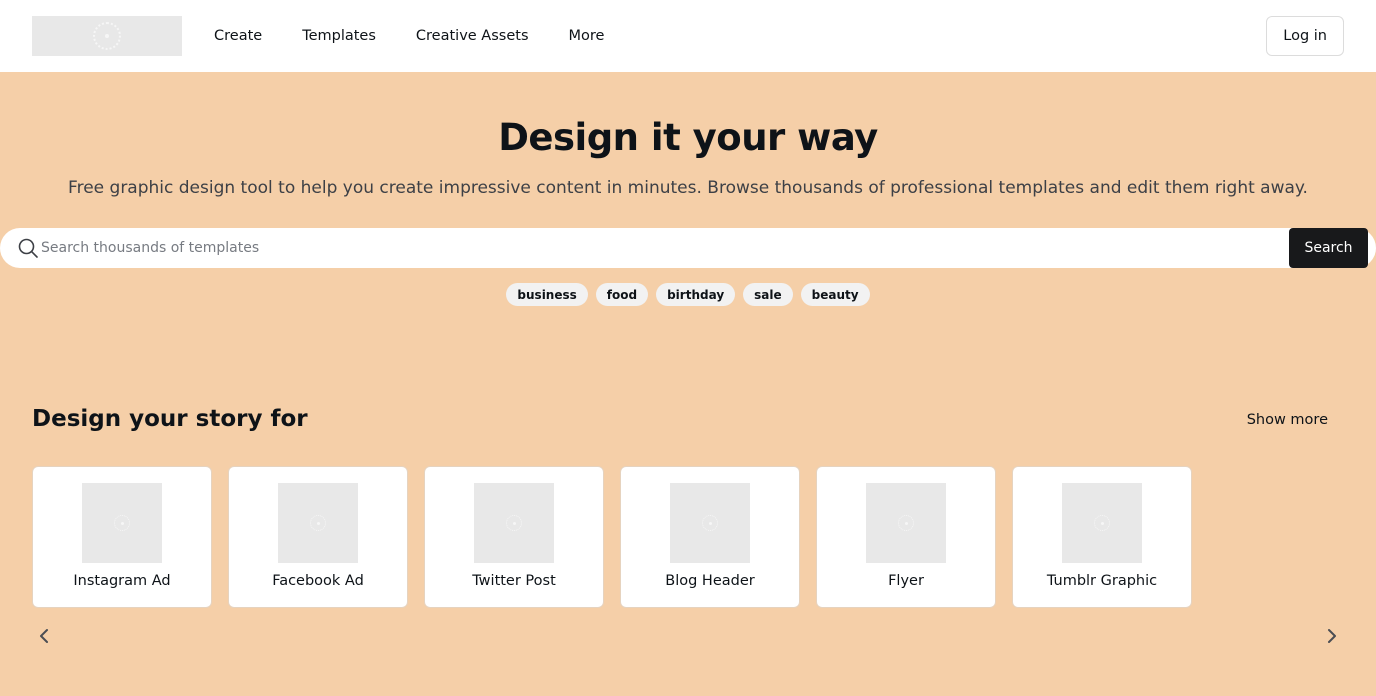 The image size is (1376, 696). I want to click on section-title: Design your story for, so click(170, 419).